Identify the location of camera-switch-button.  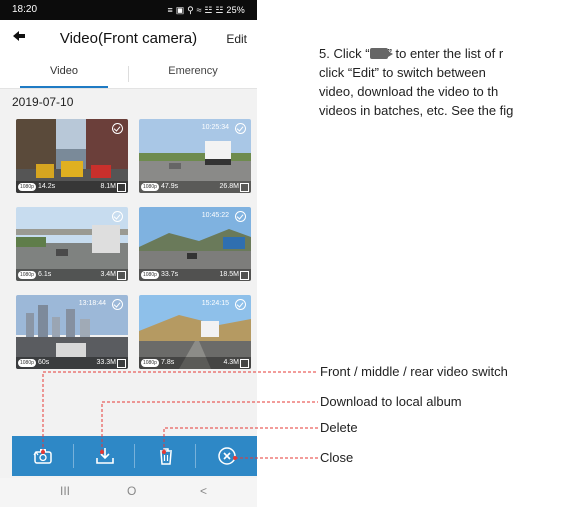
(42, 456).